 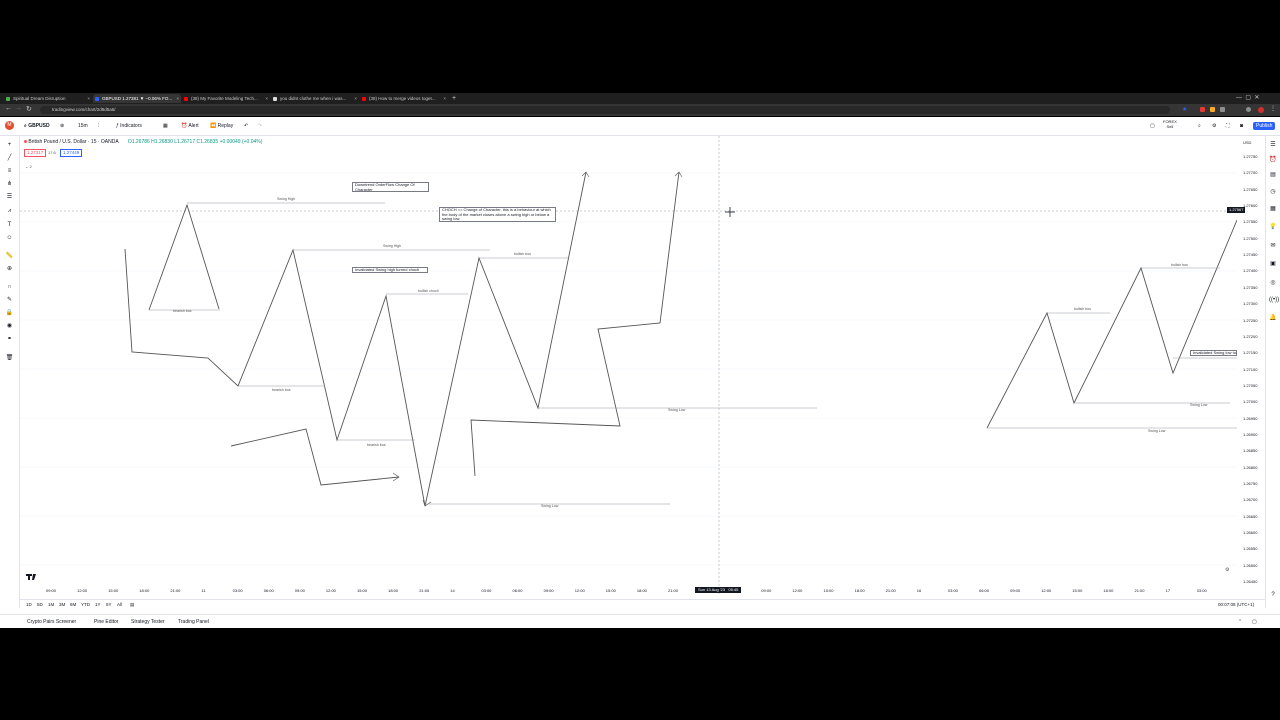 What do you see at coordinates (9, 313) in the screenshot?
I see `lock-icon: 🔒` at bounding box center [9, 313].